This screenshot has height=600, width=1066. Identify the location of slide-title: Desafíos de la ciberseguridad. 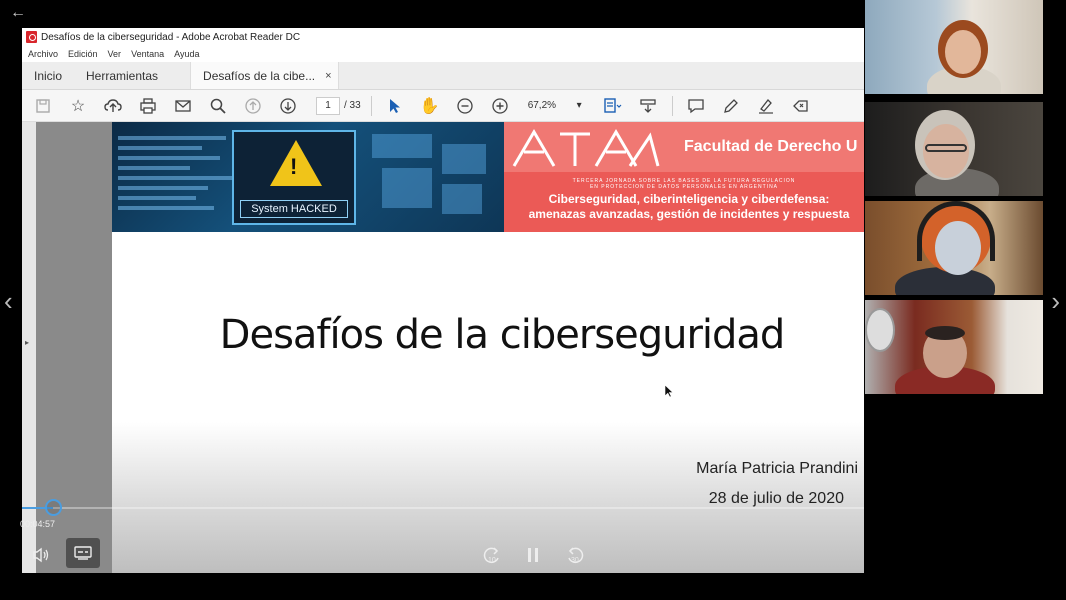
(502, 335).